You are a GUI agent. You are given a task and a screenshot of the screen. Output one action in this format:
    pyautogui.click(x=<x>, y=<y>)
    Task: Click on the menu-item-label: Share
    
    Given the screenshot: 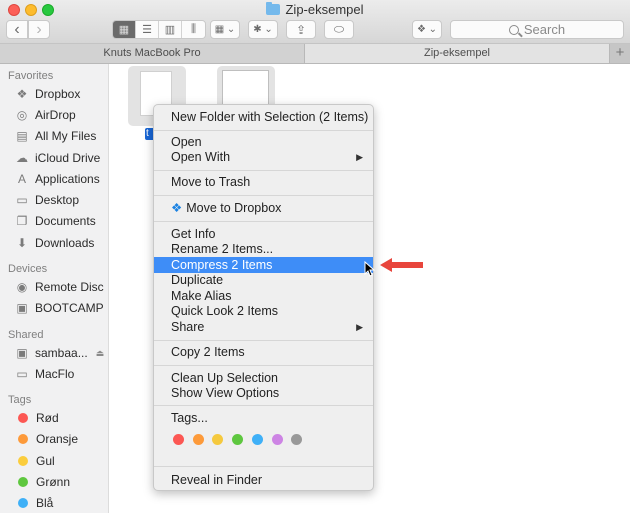 What is the action you would take?
    pyautogui.click(x=188, y=327)
    